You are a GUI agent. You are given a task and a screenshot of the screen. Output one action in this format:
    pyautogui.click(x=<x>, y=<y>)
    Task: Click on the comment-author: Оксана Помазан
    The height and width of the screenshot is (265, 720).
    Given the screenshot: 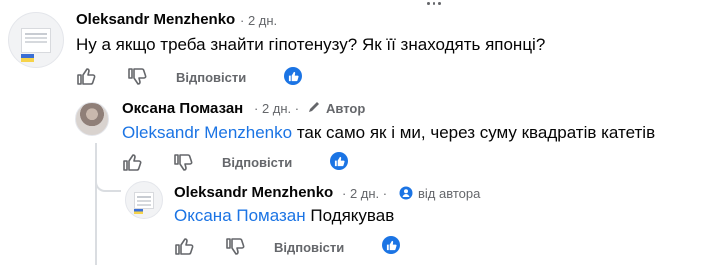 What is the action you would take?
    pyautogui.click(x=182, y=108)
    